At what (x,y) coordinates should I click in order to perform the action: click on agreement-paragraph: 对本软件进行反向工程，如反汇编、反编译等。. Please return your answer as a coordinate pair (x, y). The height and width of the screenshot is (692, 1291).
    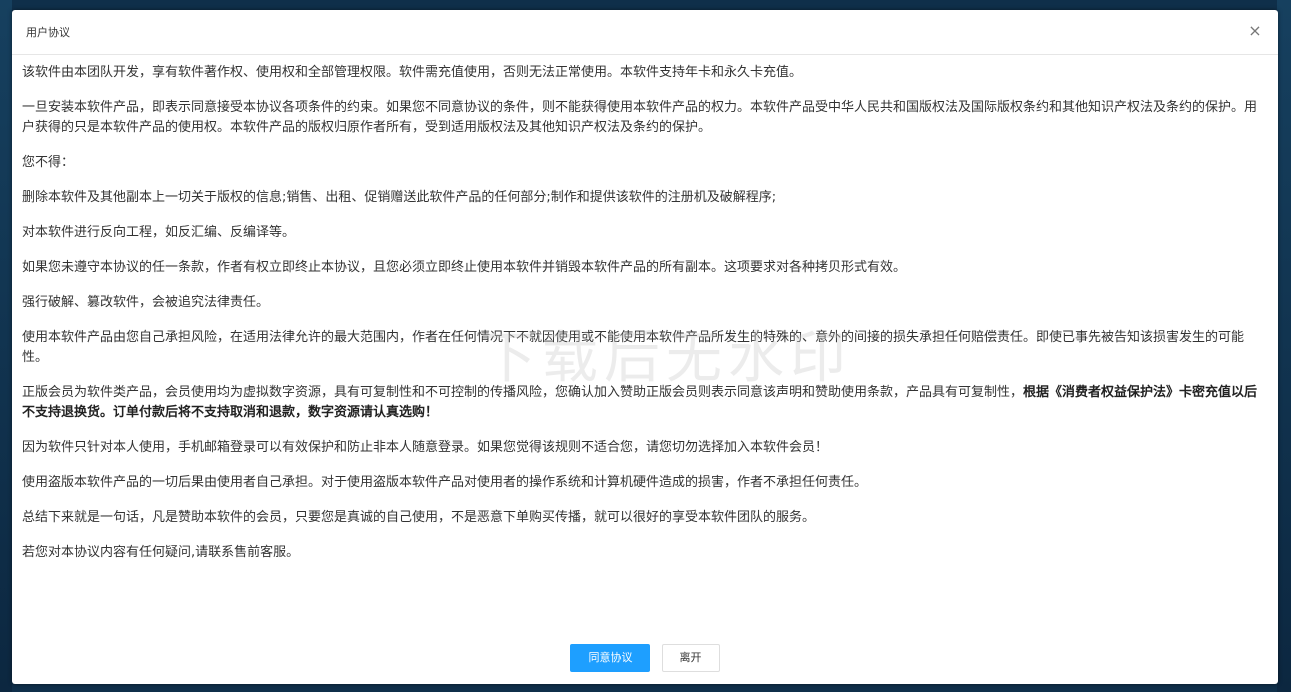
    Looking at the image, I should click on (159, 232).